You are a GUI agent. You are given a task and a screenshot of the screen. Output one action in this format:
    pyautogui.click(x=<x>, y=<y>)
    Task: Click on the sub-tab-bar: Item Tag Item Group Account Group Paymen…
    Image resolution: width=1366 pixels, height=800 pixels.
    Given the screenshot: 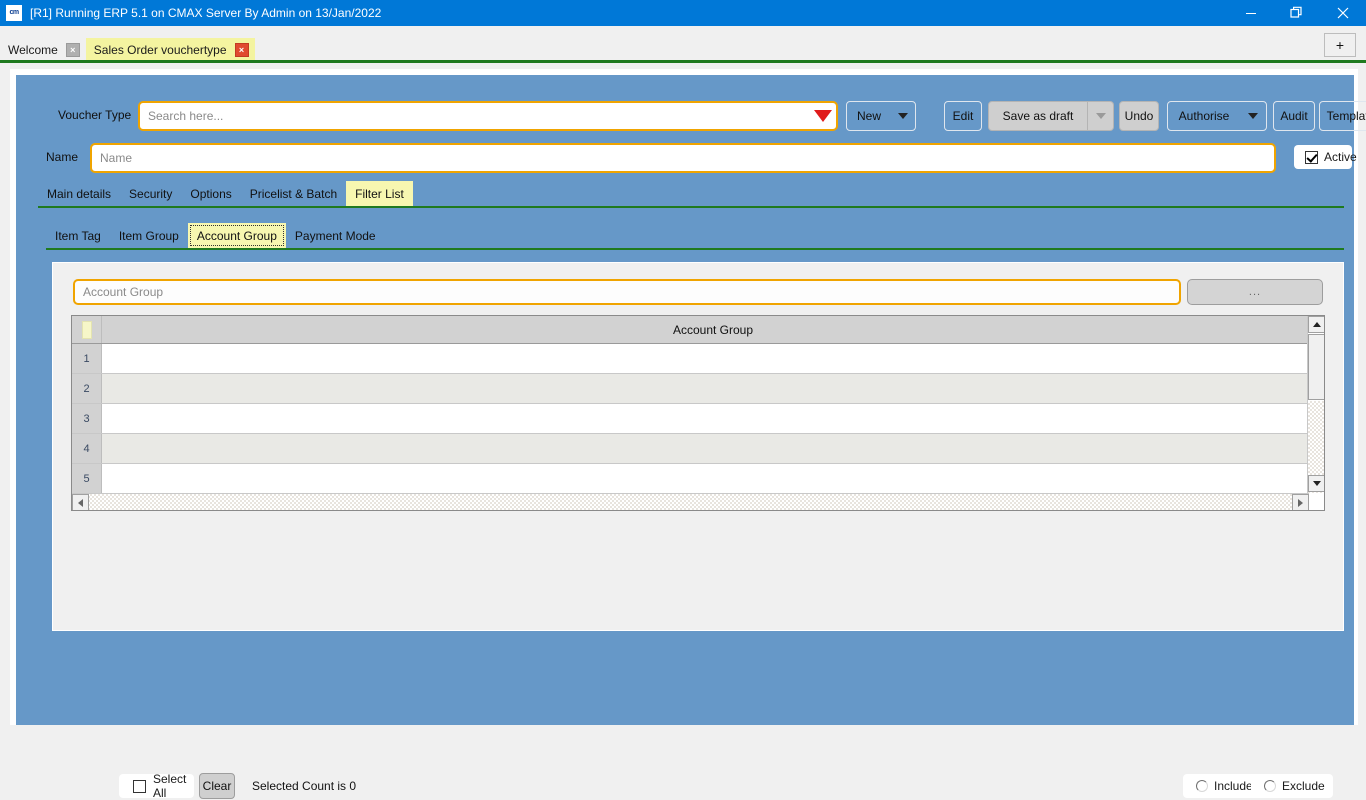 What is the action you would take?
    pyautogui.click(x=695, y=236)
    